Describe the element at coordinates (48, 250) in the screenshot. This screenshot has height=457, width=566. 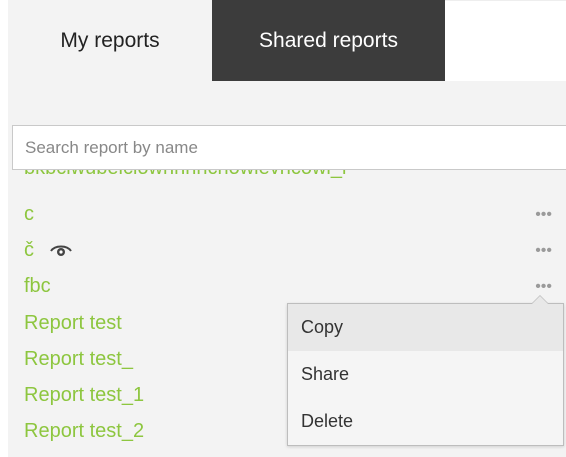
I see `report-item: č` at that location.